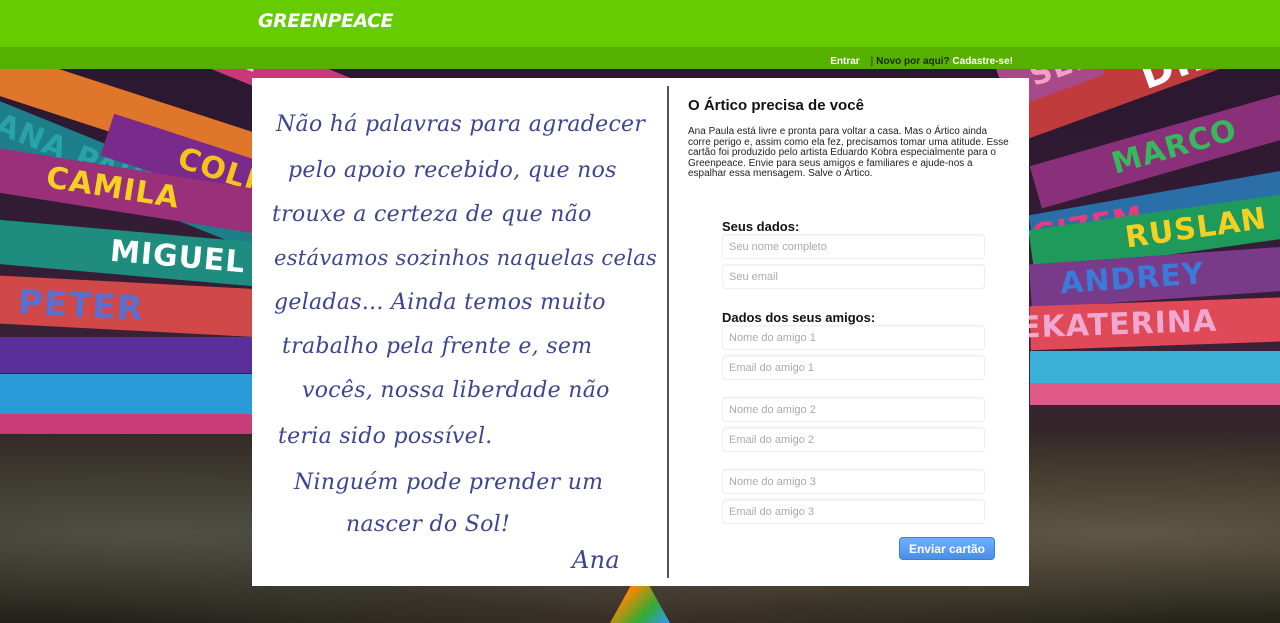 The image size is (1280, 623). I want to click on bg-band: EKATERINA, so click(1149, 323).